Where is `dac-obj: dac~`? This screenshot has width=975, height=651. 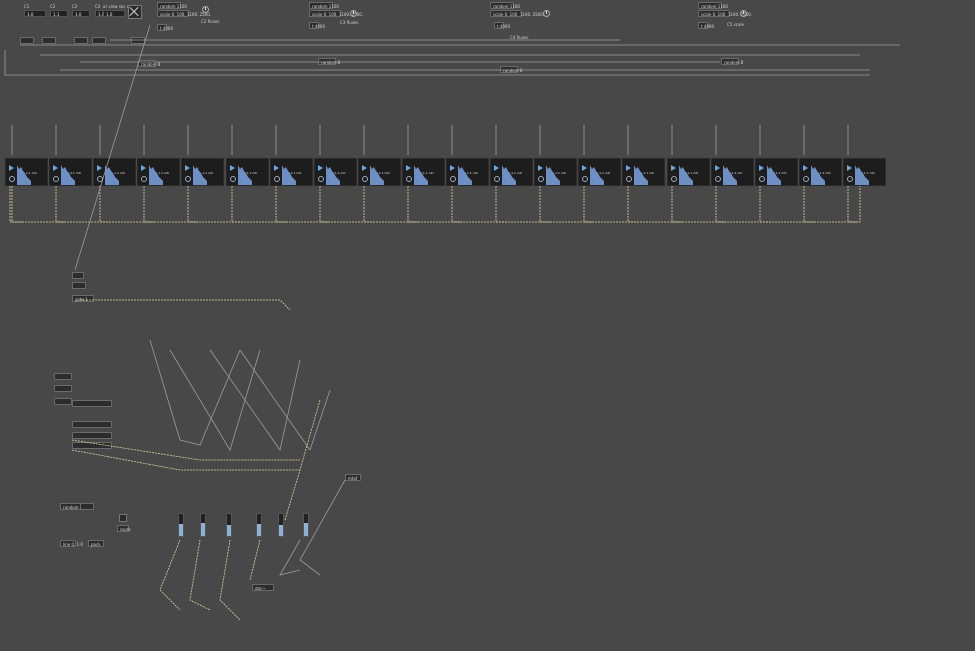 dac-obj: dac~ is located at coordinates (263, 587).